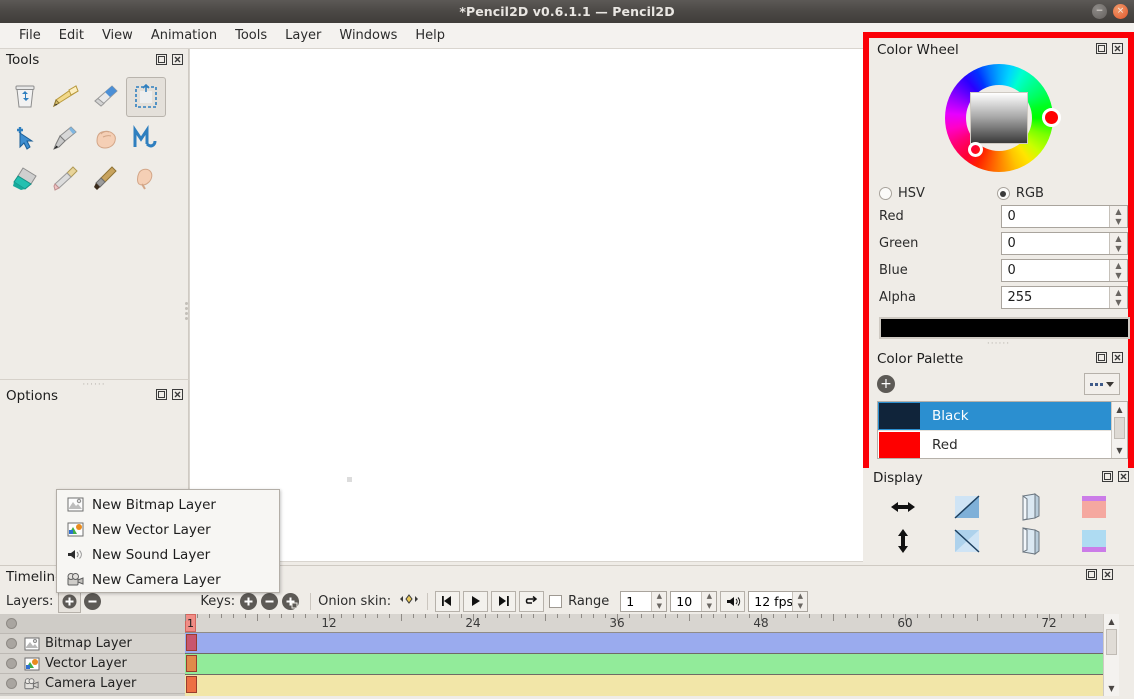 This screenshot has width=1134, height=699. Describe the element at coordinates (25, 138) in the screenshot. I see `move-tool` at that location.